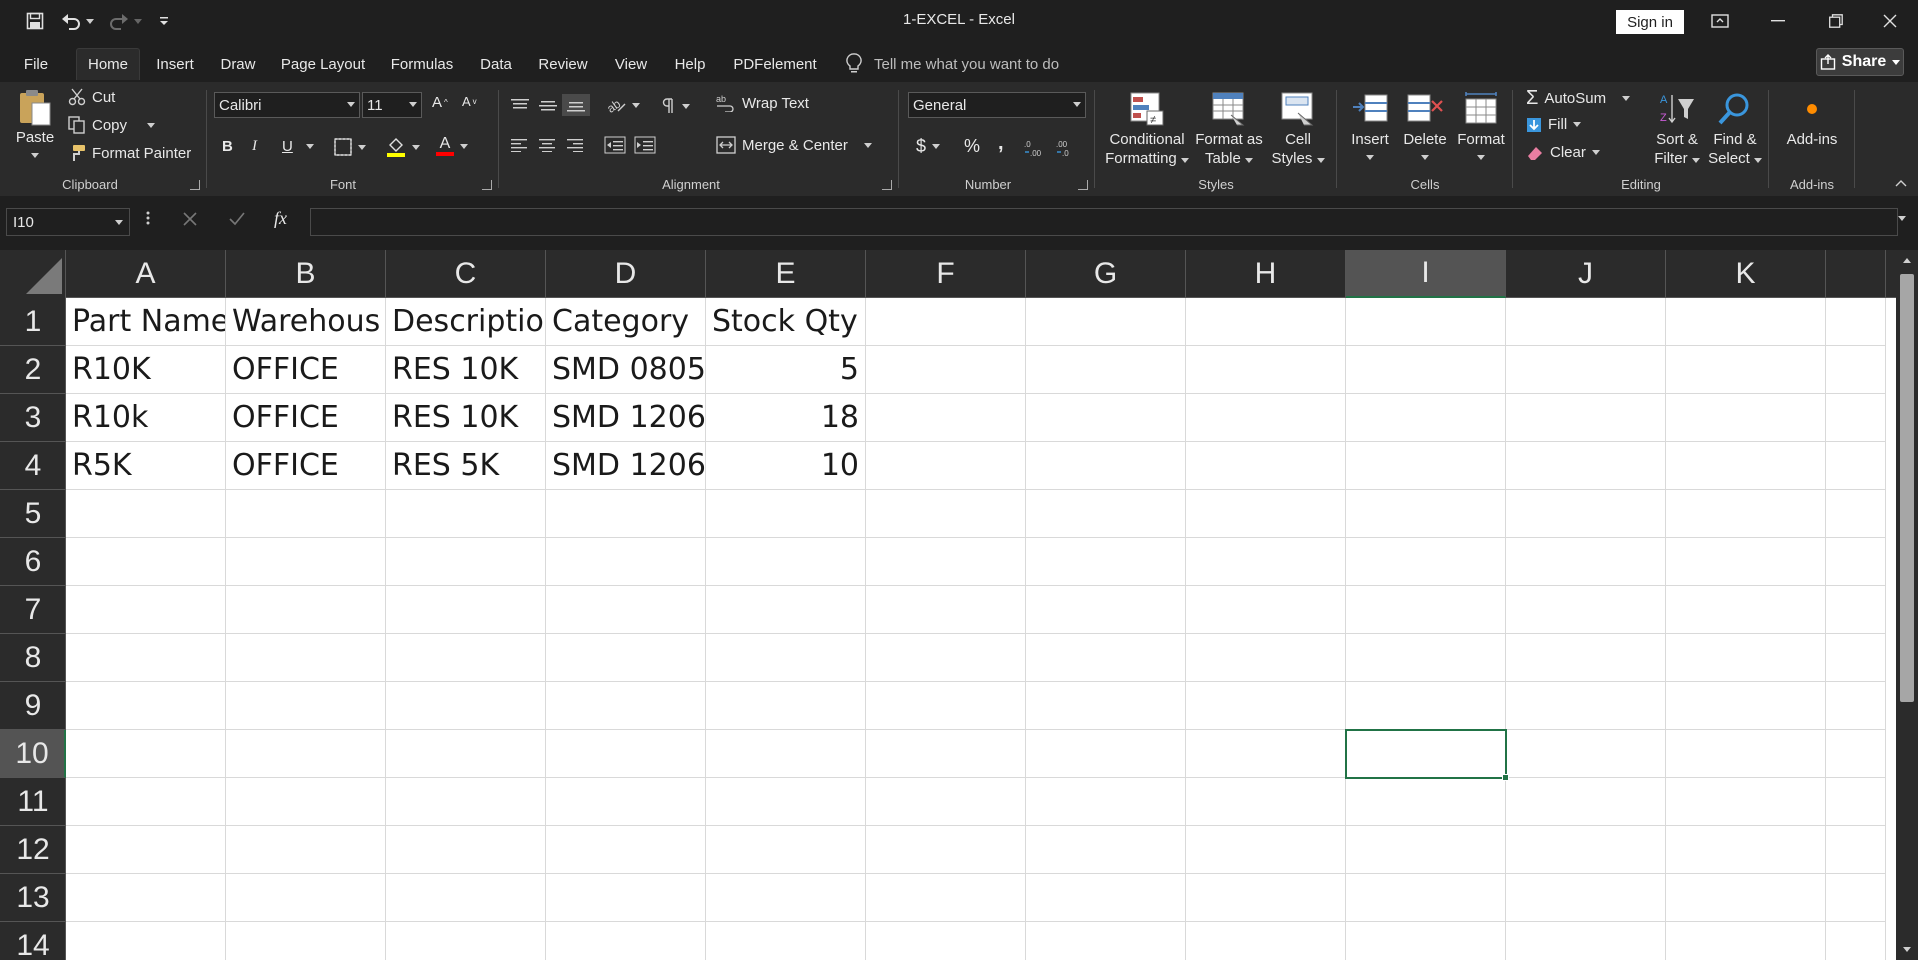  Describe the element at coordinates (946, 466) in the screenshot. I see `cell-f4` at that location.